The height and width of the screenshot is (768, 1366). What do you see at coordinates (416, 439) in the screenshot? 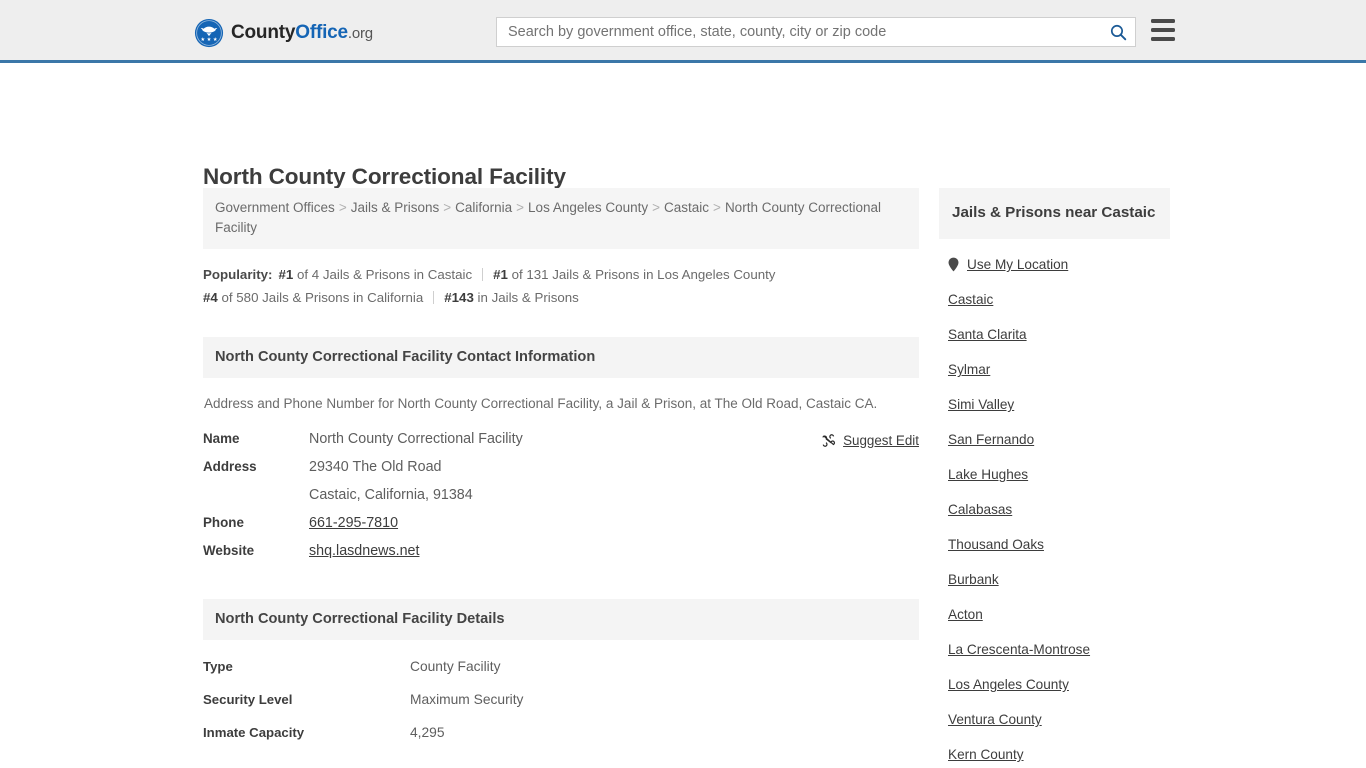
I see `contact-row-value: North County Correctional Facility` at bounding box center [416, 439].